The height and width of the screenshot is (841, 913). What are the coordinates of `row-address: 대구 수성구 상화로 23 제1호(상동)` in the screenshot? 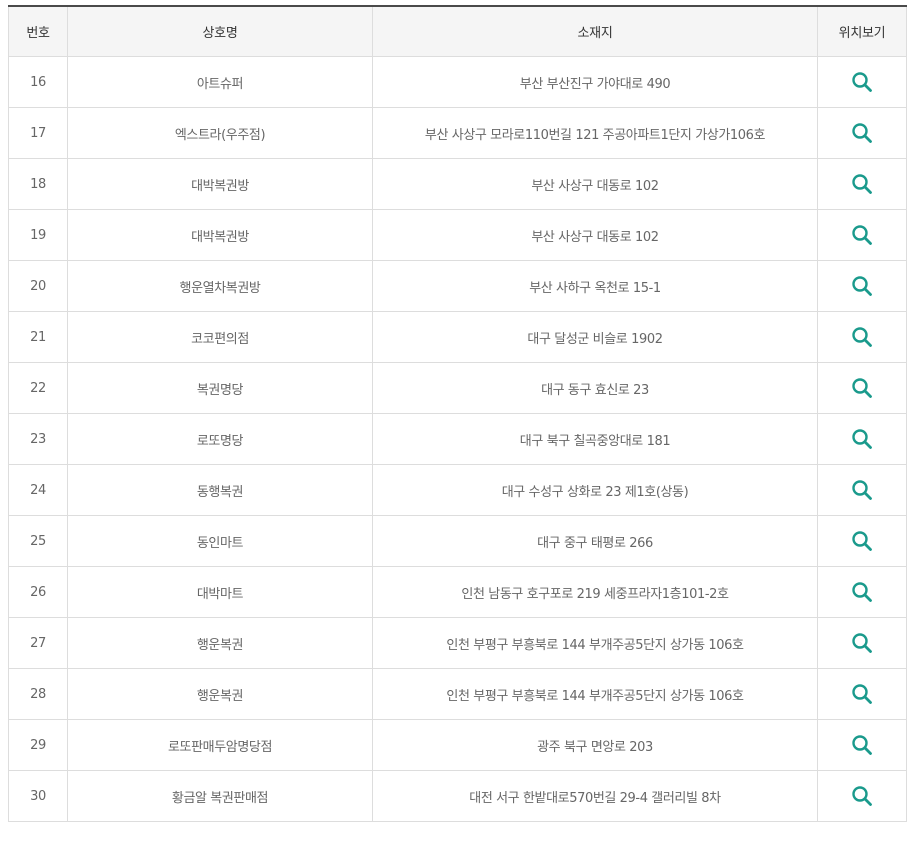 It's located at (595, 490).